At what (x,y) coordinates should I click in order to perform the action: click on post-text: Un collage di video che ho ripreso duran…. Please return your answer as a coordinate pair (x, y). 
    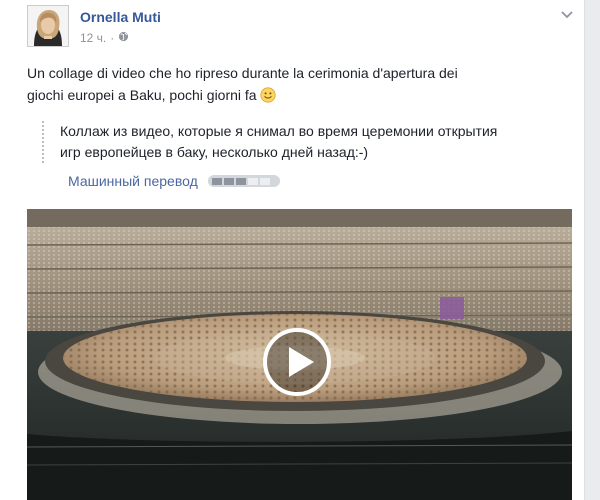
    Looking at the image, I should click on (299, 85).